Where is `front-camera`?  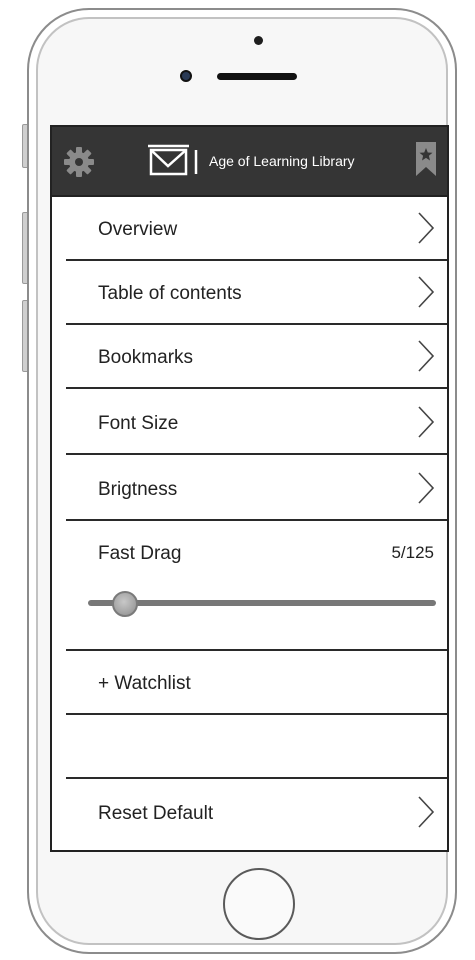
front-camera is located at coordinates (186, 76).